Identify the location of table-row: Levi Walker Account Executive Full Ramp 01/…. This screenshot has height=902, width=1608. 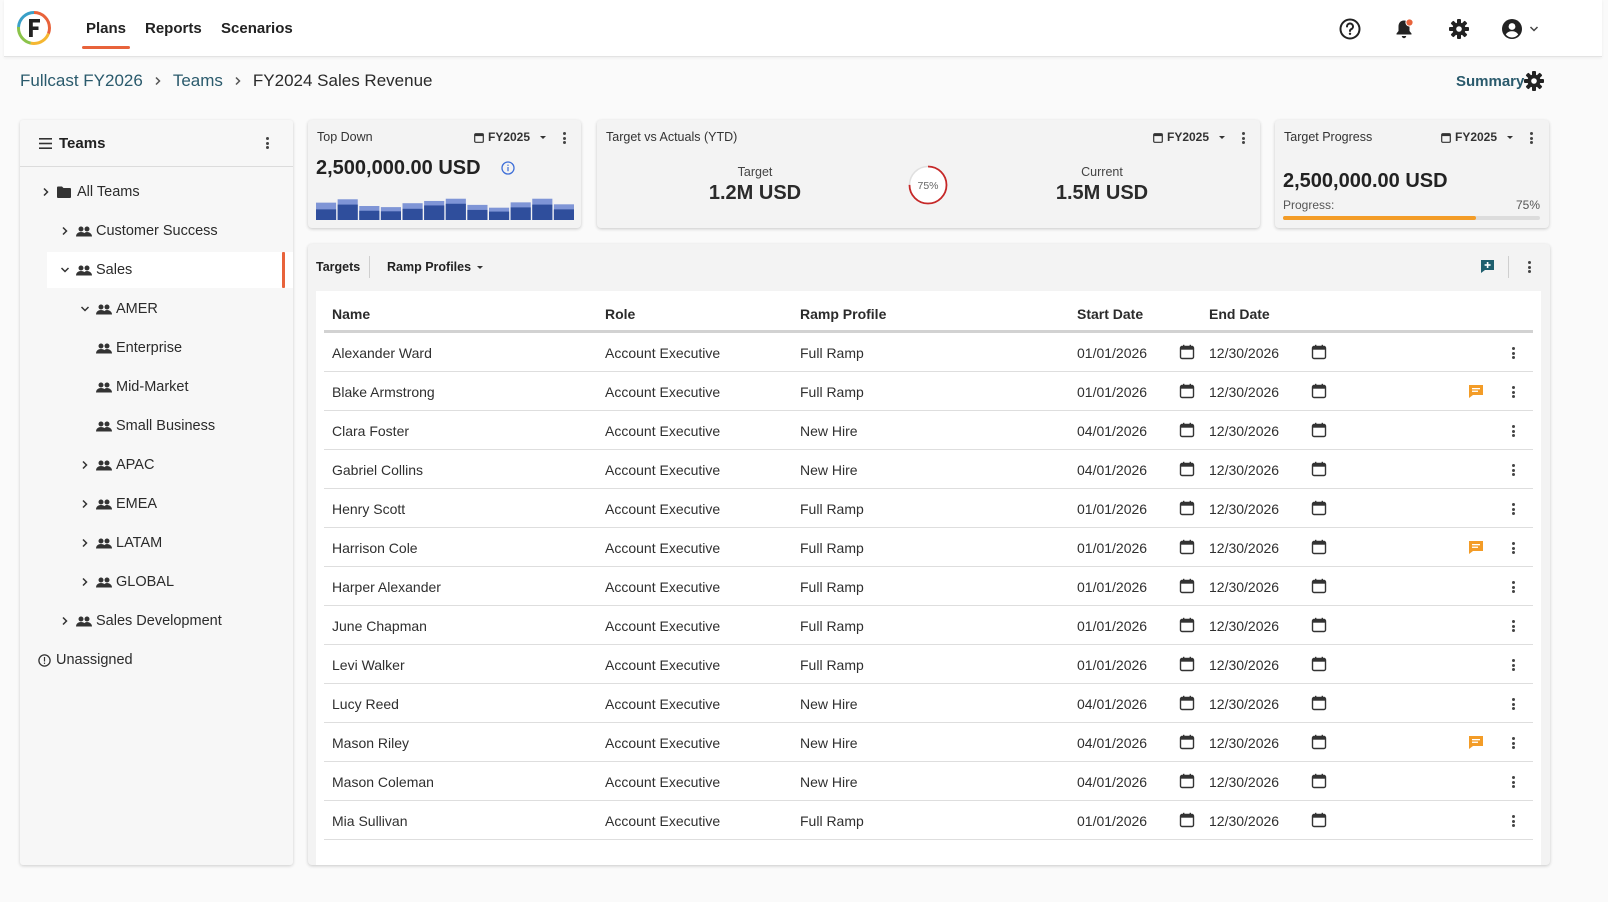
(928, 664).